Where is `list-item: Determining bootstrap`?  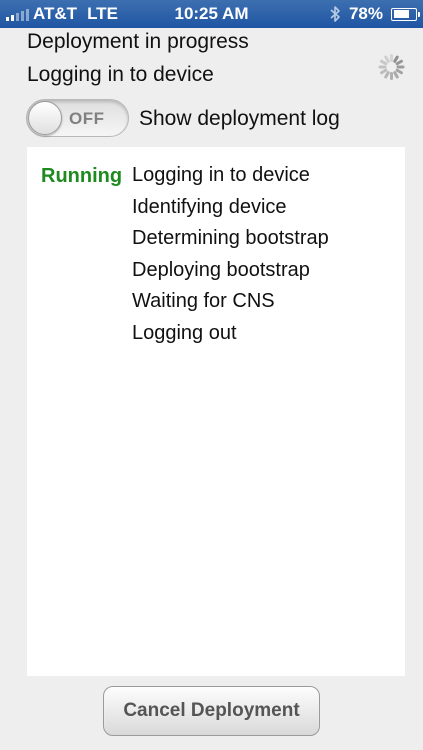 list-item: Determining bootstrap is located at coordinates (230, 238).